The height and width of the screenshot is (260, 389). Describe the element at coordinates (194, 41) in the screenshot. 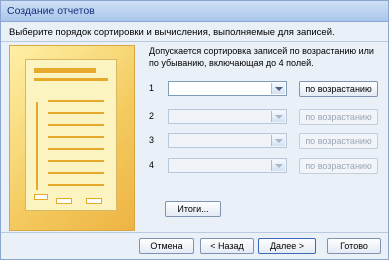

I see `header-divider` at that location.